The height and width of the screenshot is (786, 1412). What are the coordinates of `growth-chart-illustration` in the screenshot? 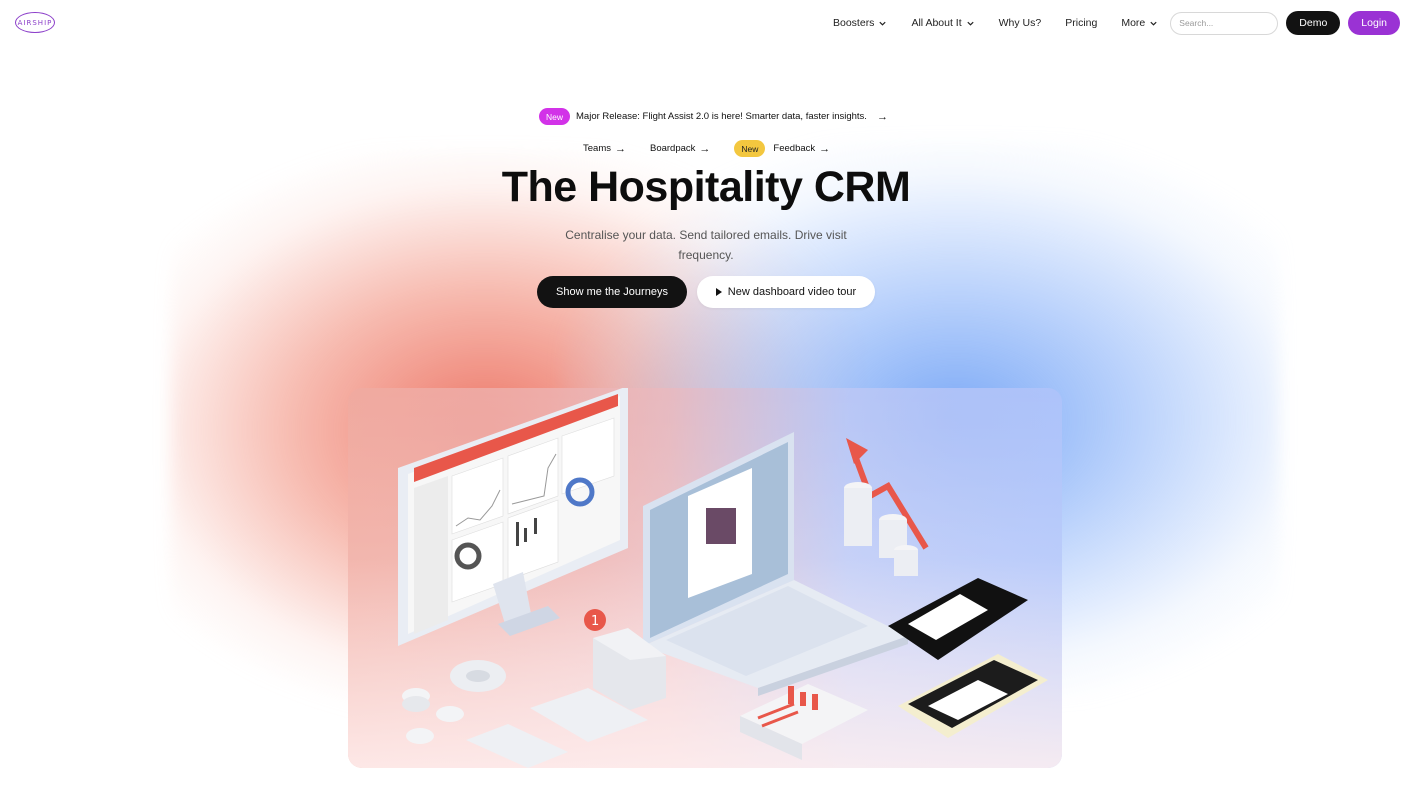 It's located at (886, 507).